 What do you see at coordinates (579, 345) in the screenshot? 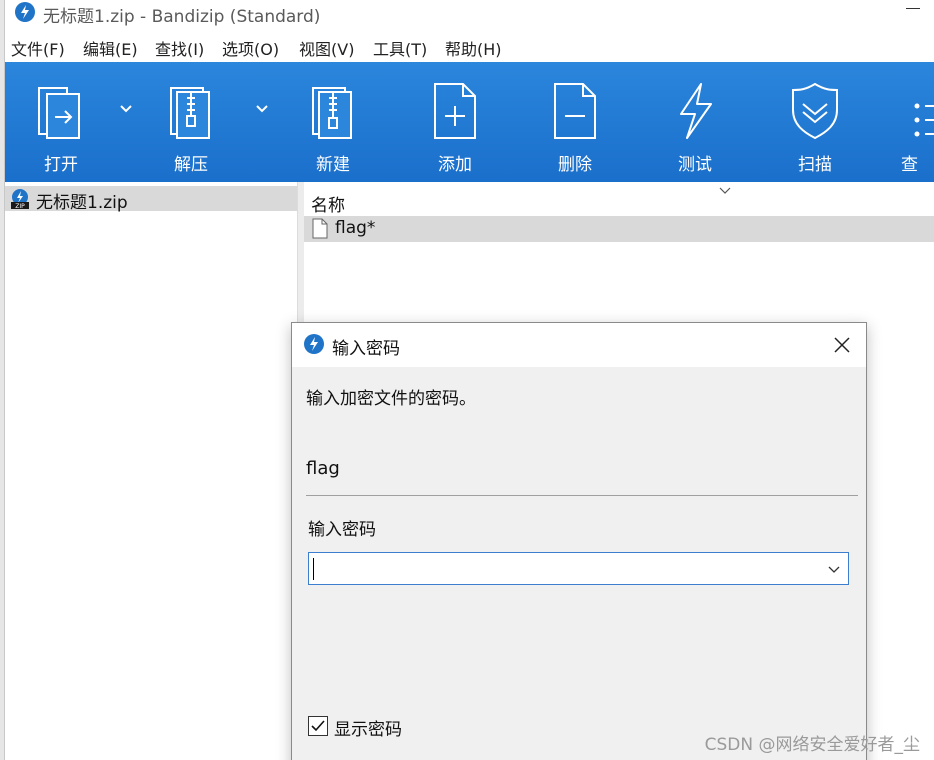
I see `dialog-titlebar: 输入密码` at bounding box center [579, 345].